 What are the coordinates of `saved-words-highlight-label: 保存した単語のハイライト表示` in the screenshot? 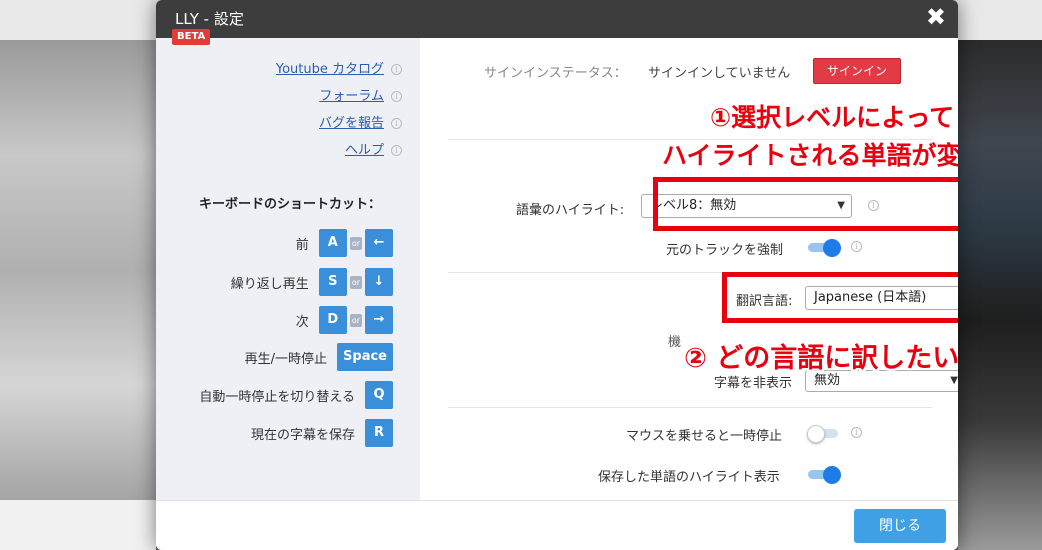 It's located at (689, 477).